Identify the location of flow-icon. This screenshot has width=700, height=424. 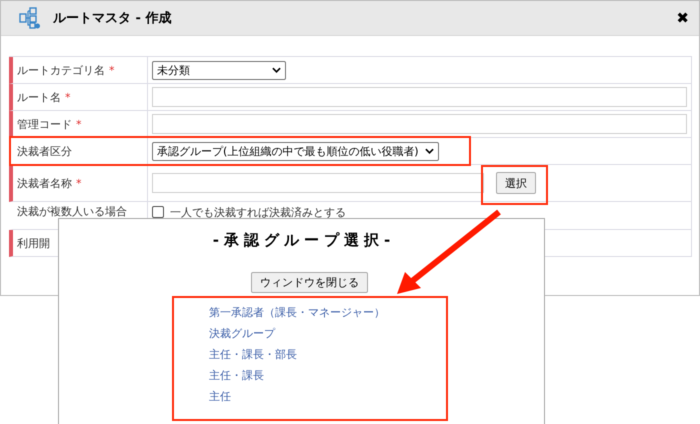
(30, 18).